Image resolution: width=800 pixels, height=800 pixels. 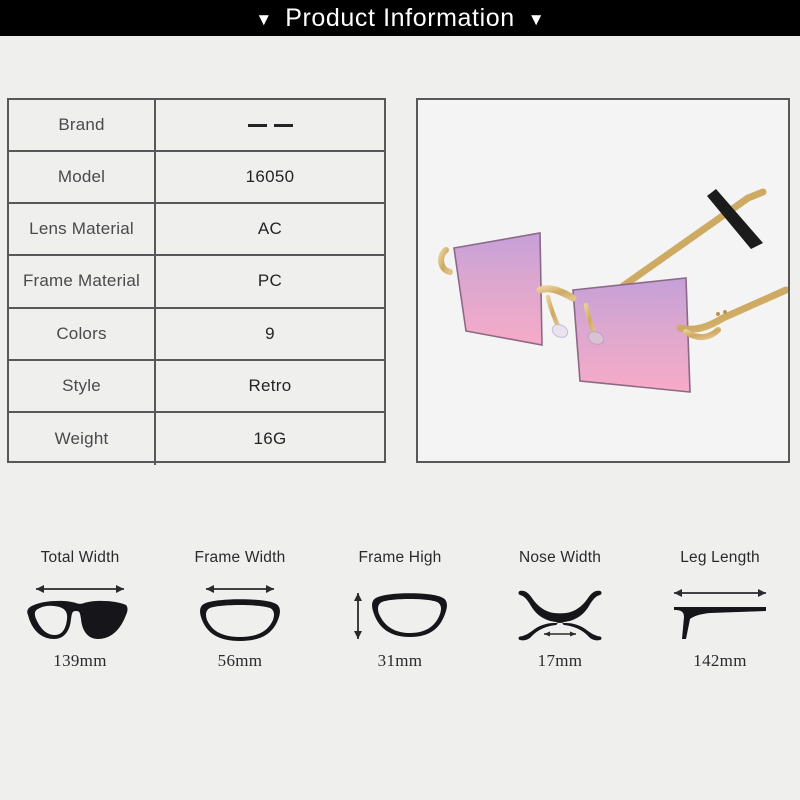 I want to click on triangle-down-left-icon: ▼, so click(x=264, y=19).